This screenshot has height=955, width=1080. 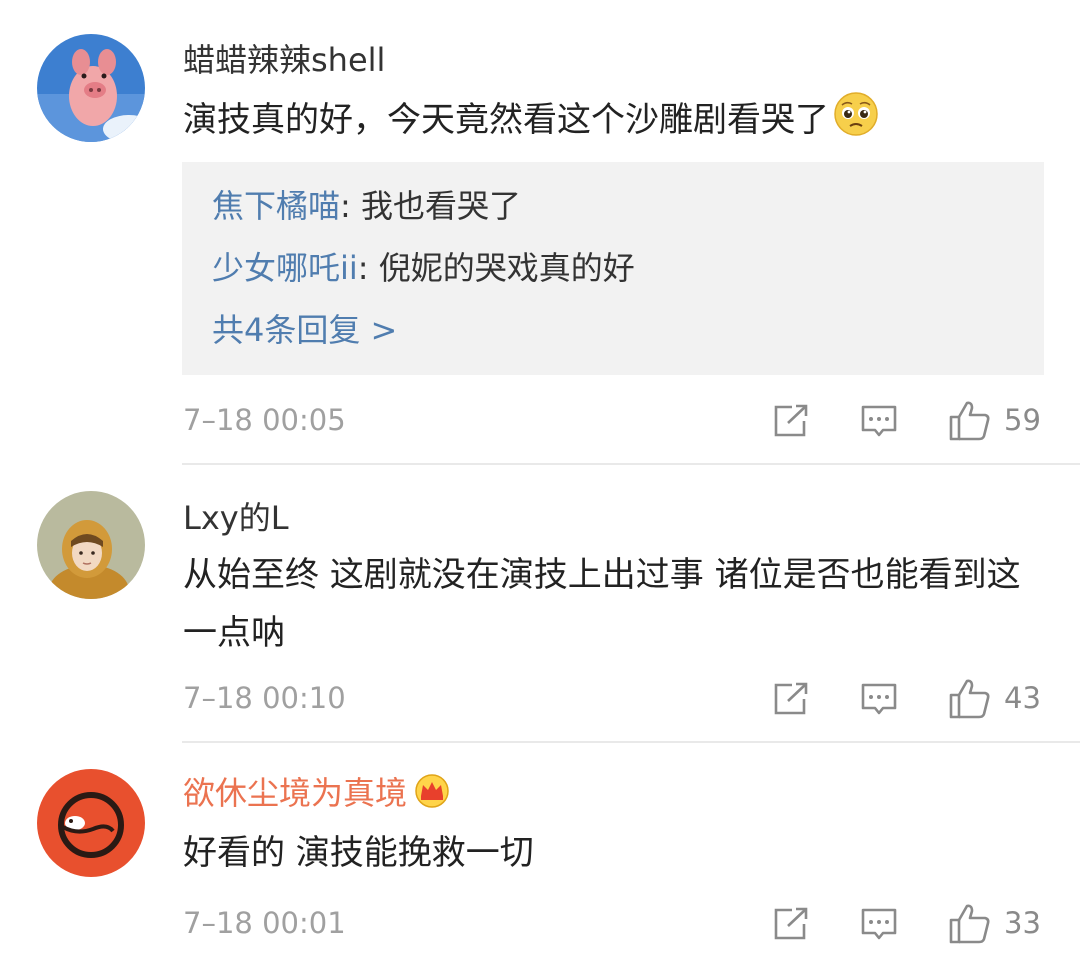 What do you see at coordinates (236, 518) in the screenshot?
I see `username: Lxy的L` at bounding box center [236, 518].